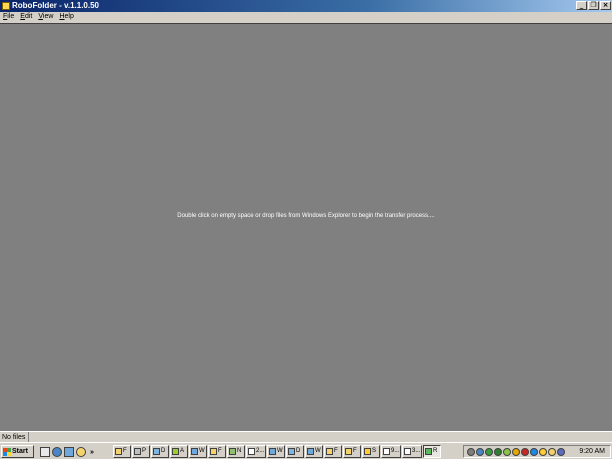  Describe the element at coordinates (516, 451) in the screenshot. I see `warning-icon` at that location.